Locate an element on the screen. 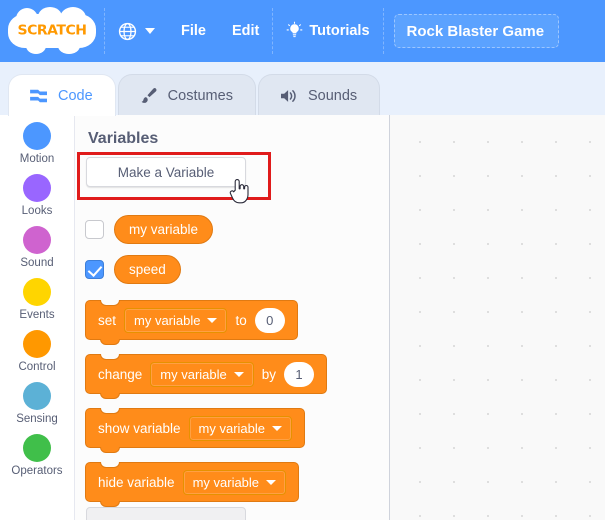 The width and height of the screenshot is (605, 520). make-a-list-button-partial is located at coordinates (166, 513).